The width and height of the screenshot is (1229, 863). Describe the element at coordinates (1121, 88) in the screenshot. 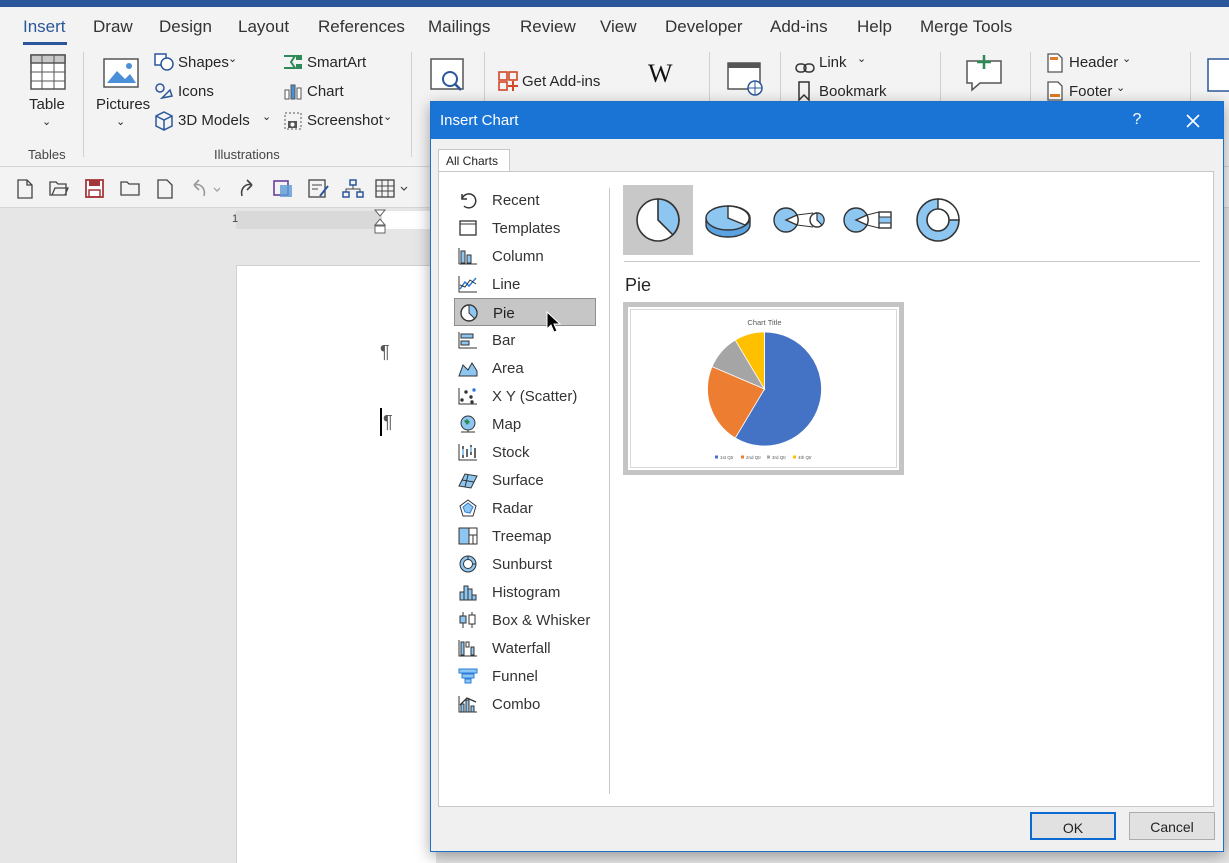

I see `chevron-down-icon: ⌄` at that location.